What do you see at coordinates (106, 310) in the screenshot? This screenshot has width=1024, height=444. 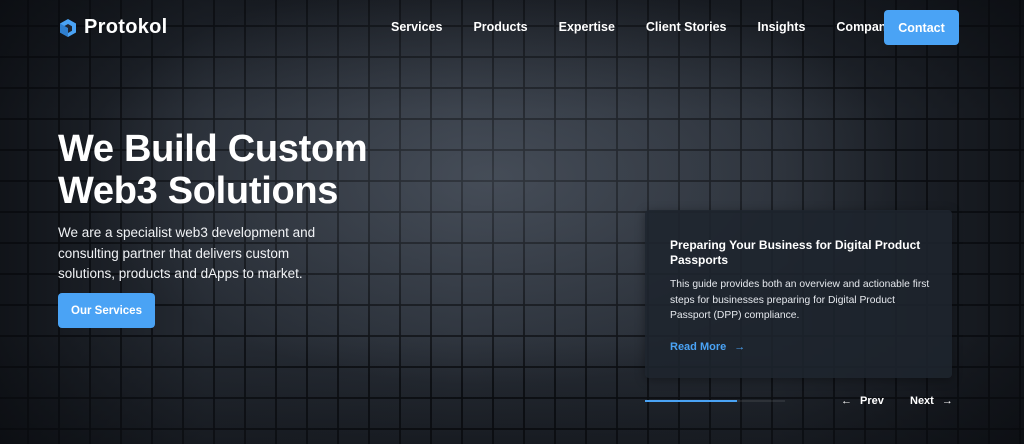 I see `our-services-button: Our Services` at bounding box center [106, 310].